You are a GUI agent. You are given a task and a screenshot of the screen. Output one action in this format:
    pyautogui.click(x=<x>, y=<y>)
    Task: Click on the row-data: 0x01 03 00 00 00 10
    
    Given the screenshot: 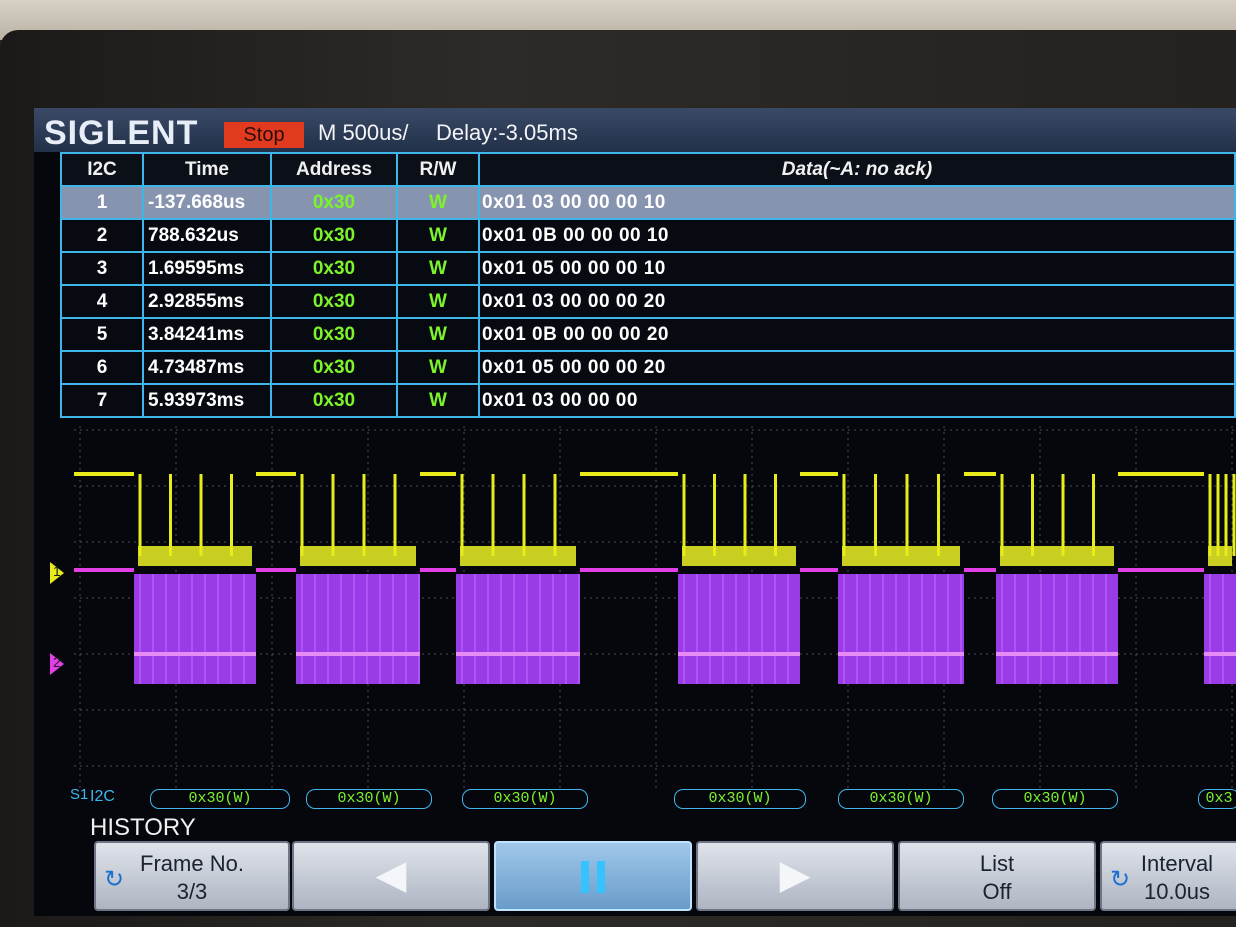 What is the action you would take?
    pyautogui.click(x=857, y=202)
    